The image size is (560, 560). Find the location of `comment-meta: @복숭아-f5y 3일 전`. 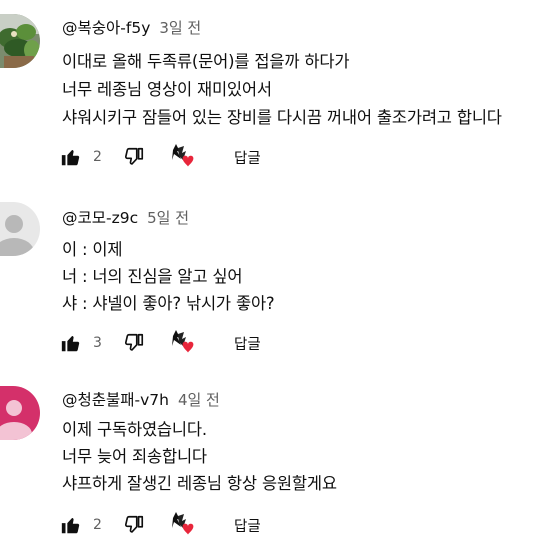

comment-meta: @복숭아-f5y 3일 전 is located at coordinates (131, 27).